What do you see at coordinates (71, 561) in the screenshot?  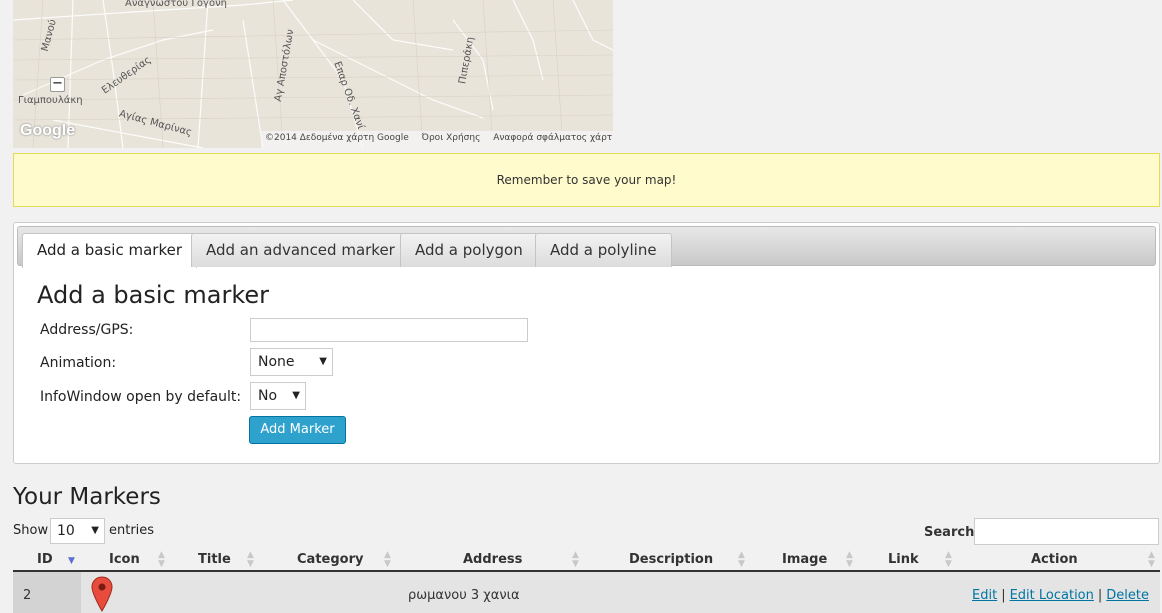 I see `sort-desc-icon: ▼` at bounding box center [71, 561].